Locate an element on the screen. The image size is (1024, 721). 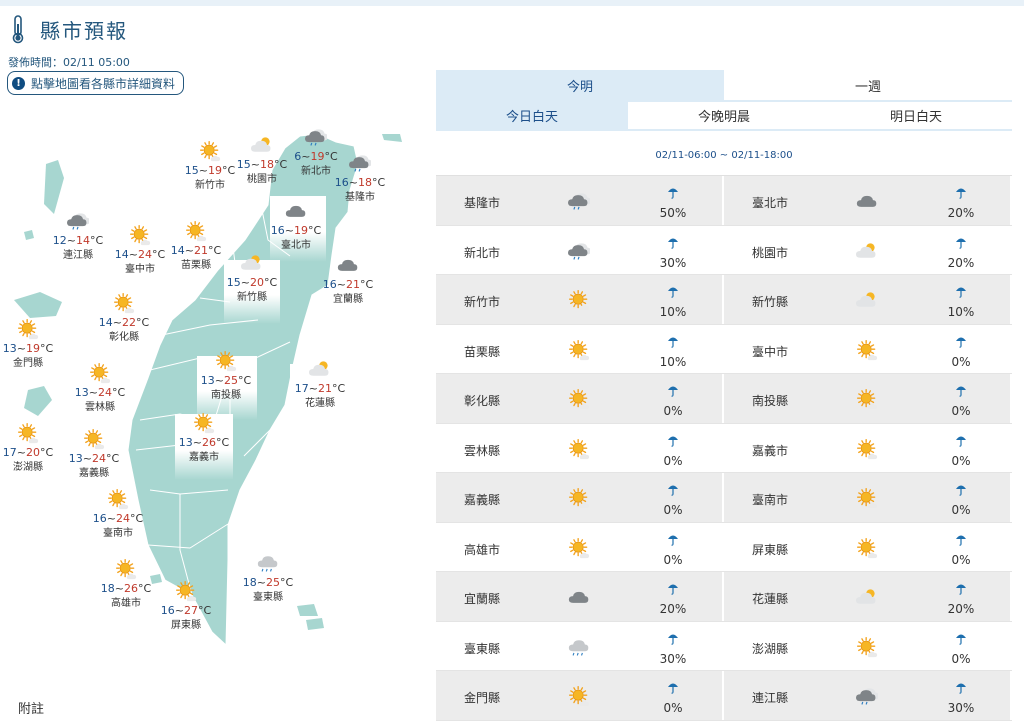
city-forecast-cell: 臺南市 0% is located at coordinates (866, 497).